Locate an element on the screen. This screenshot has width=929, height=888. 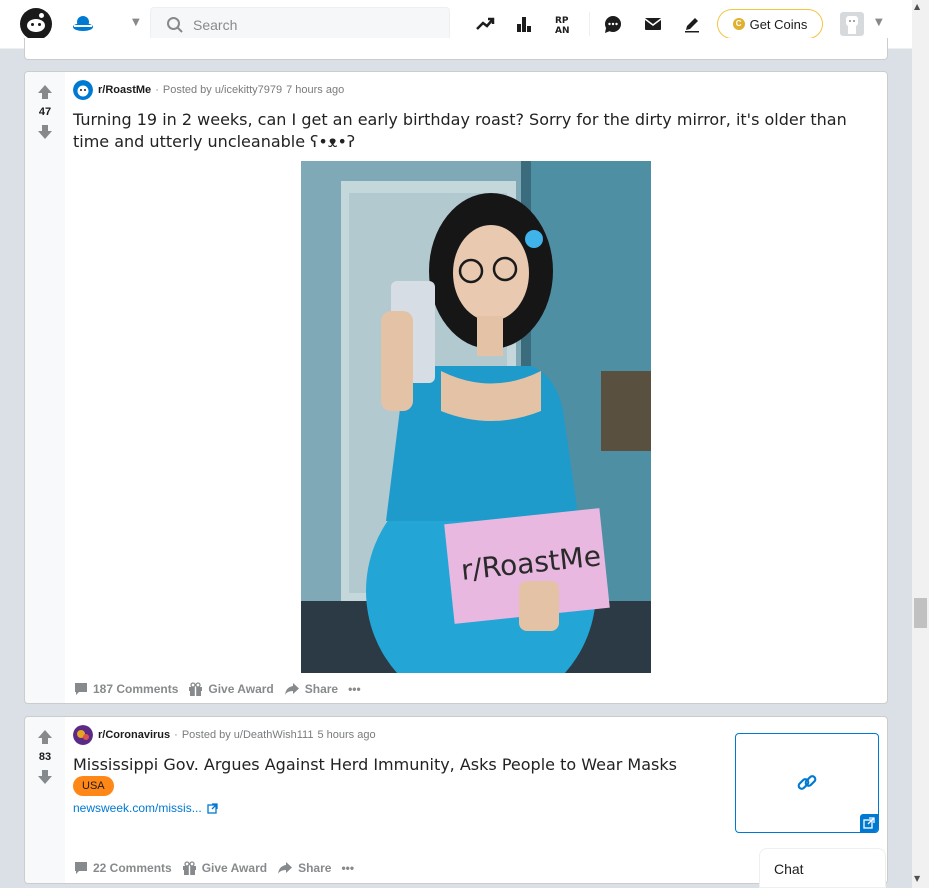
post-time: 7 hours ago is located at coordinates (315, 90).